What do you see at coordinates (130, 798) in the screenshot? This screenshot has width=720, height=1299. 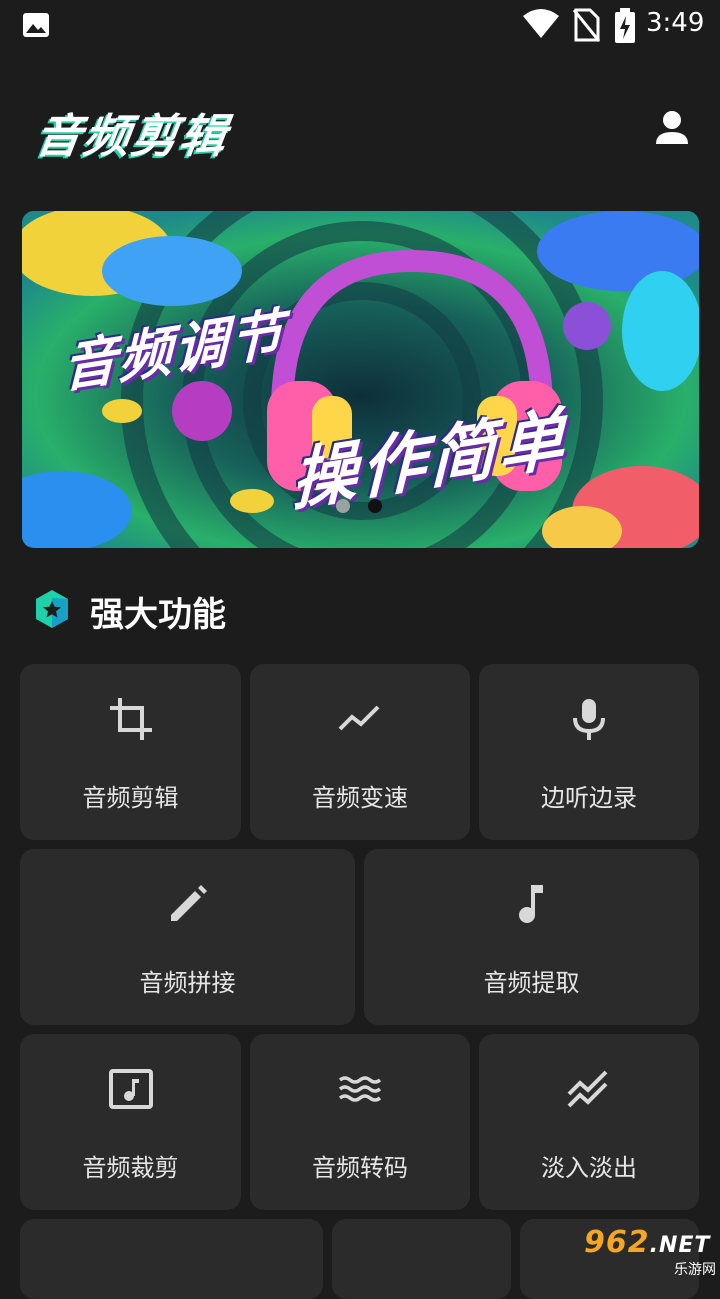 I see `feature-label: 音频剪辑` at bounding box center [130, 798].